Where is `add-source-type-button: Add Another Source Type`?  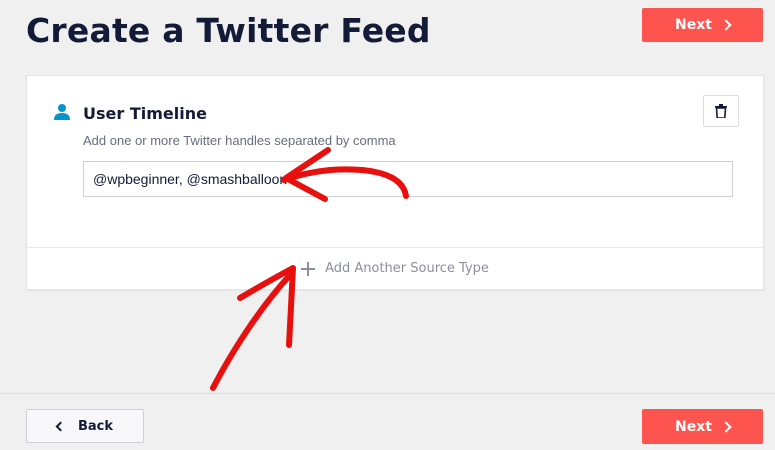 add-source-type-button: Add Another Source Type is located at coordinates (395, 268).